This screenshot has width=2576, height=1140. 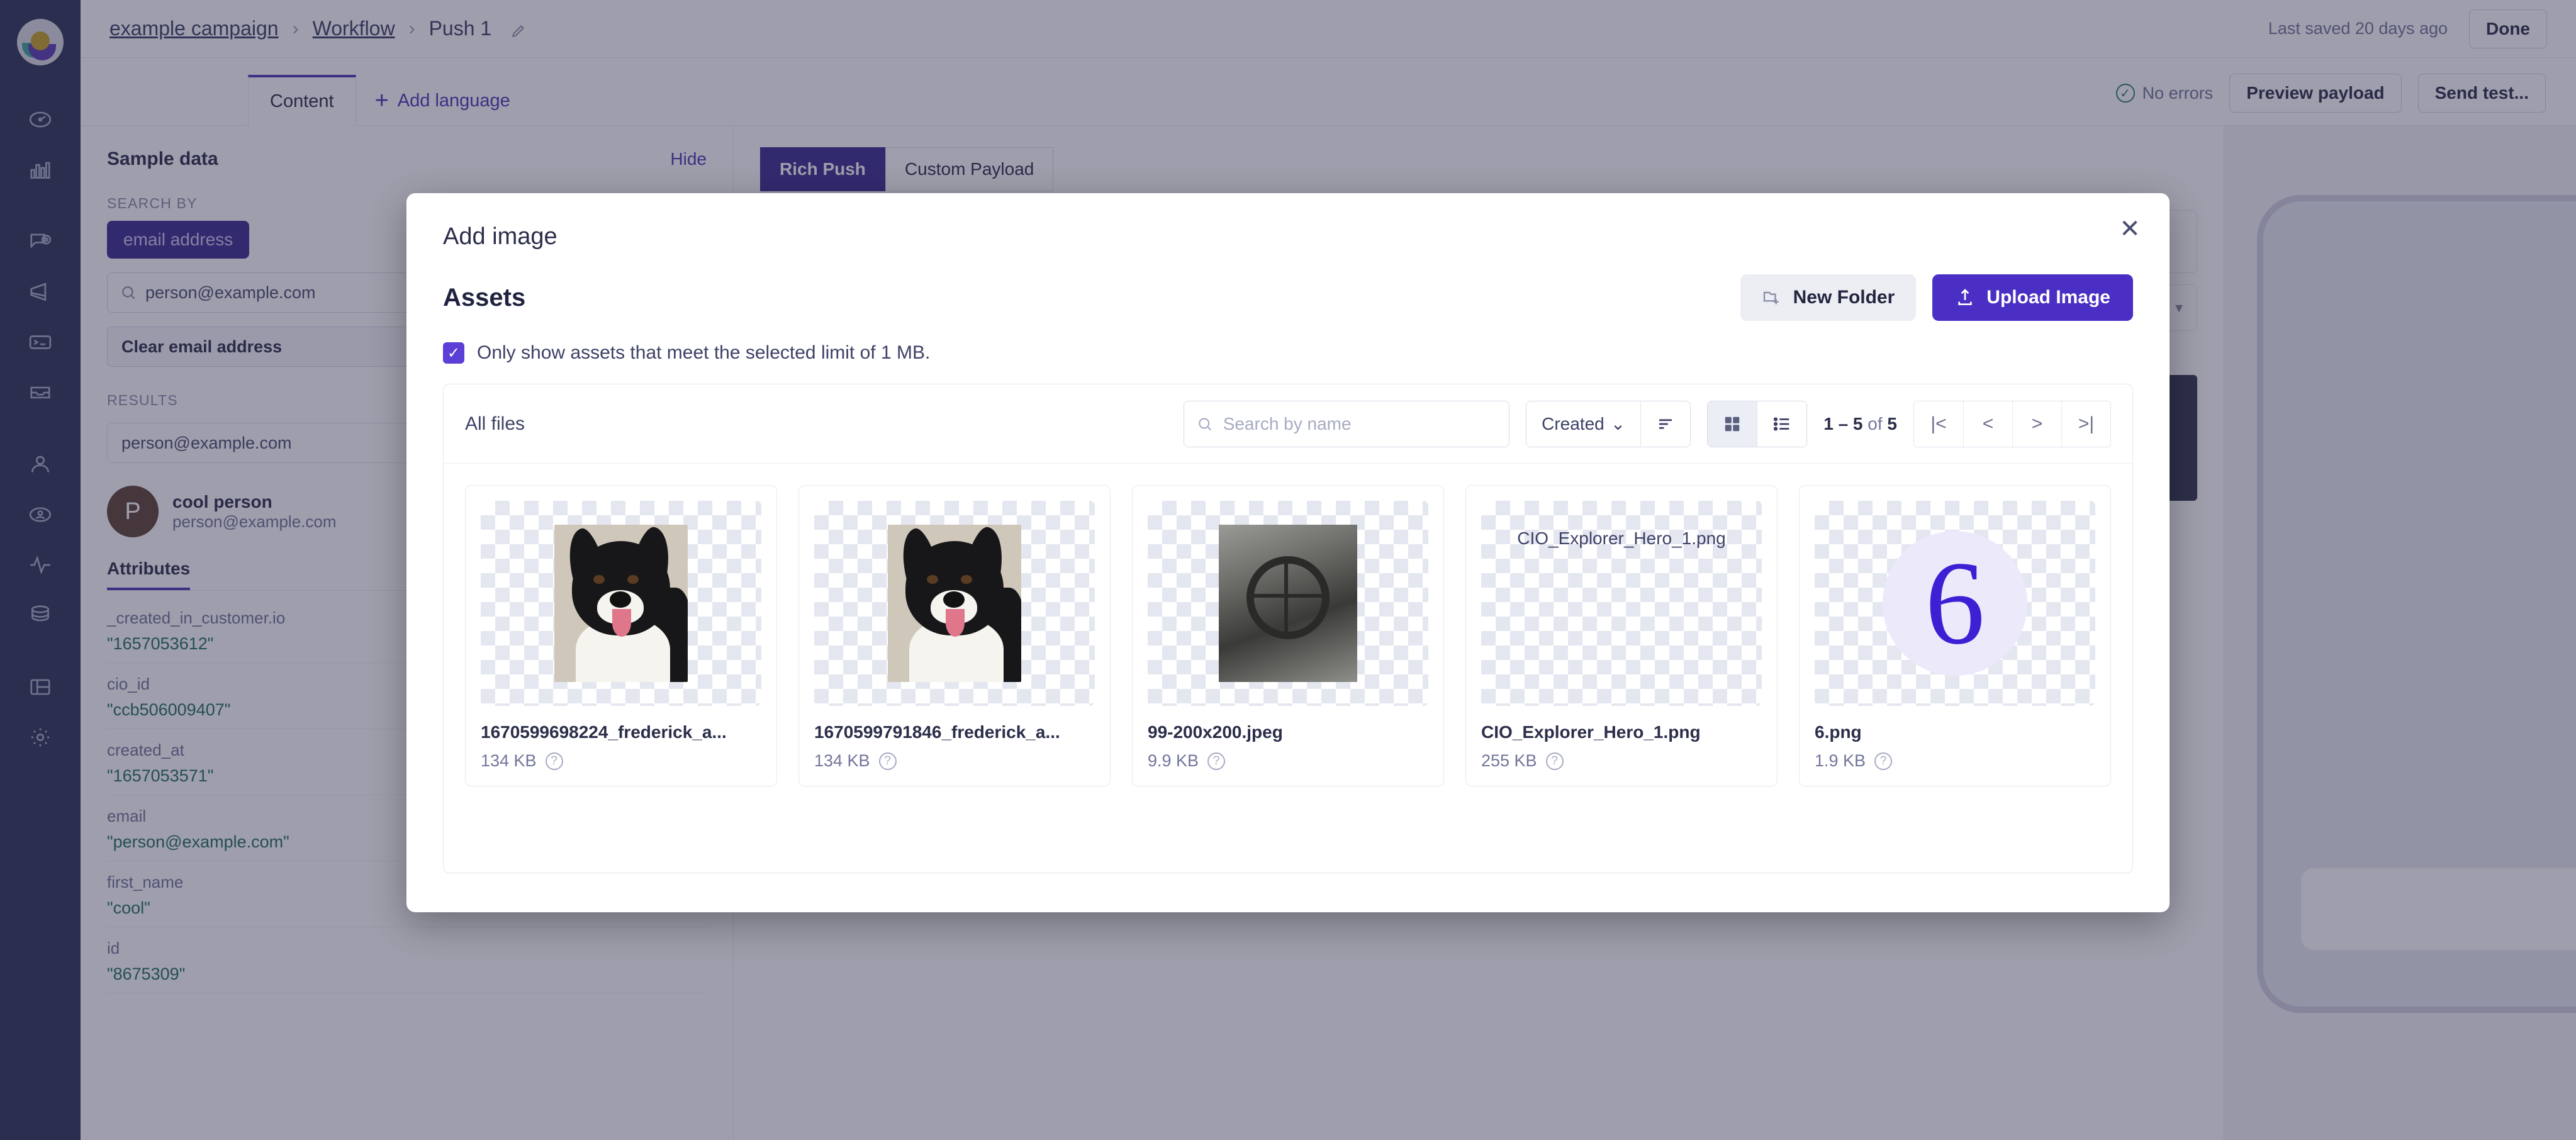 I want to click on pager-last-button: >|, so click(x=2085, y=424).